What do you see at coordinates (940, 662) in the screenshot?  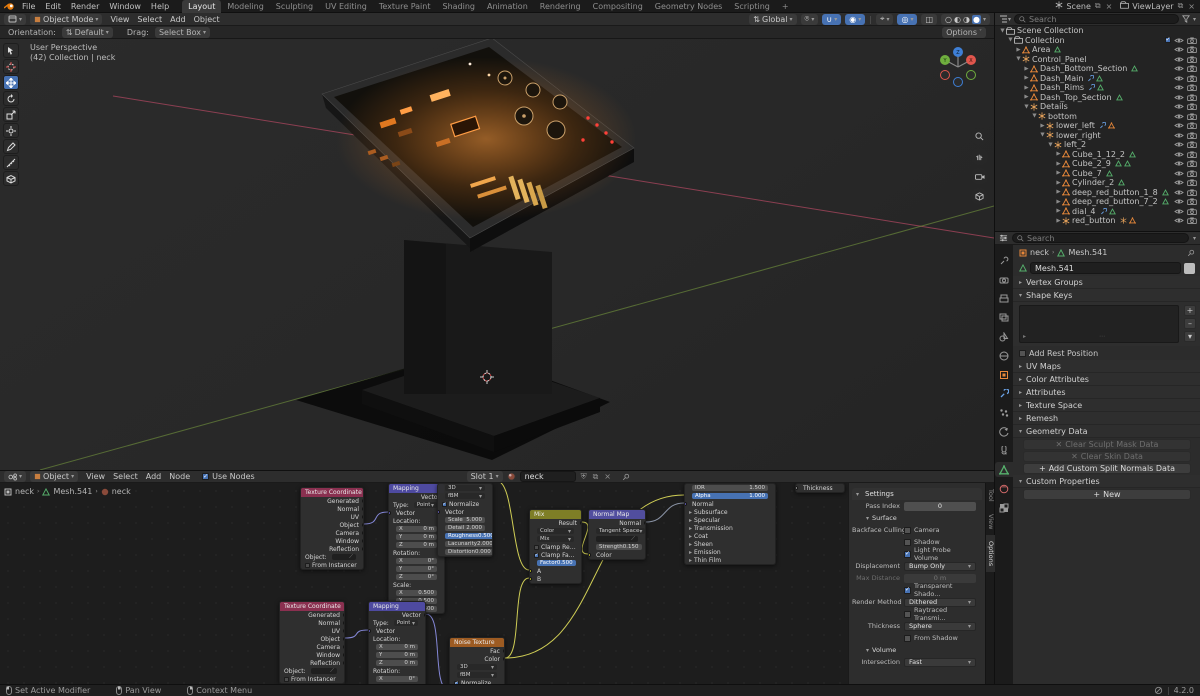 I see `intersection-dropdown: Fast ▾` at bounding box center [940, 662].